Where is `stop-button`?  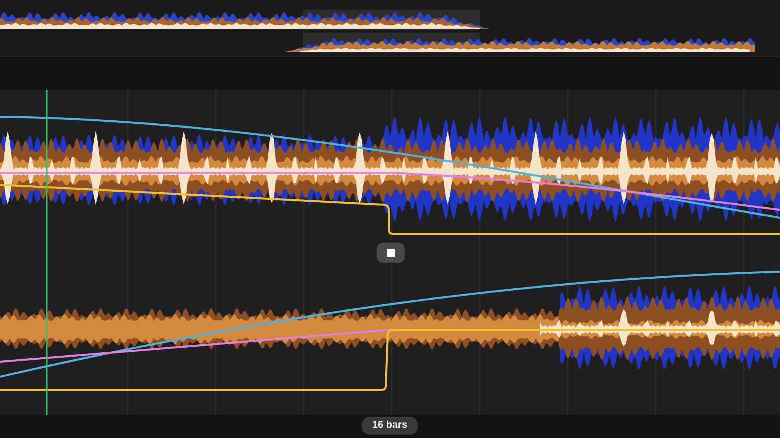
stop-button is located at coordinates (391, 253).